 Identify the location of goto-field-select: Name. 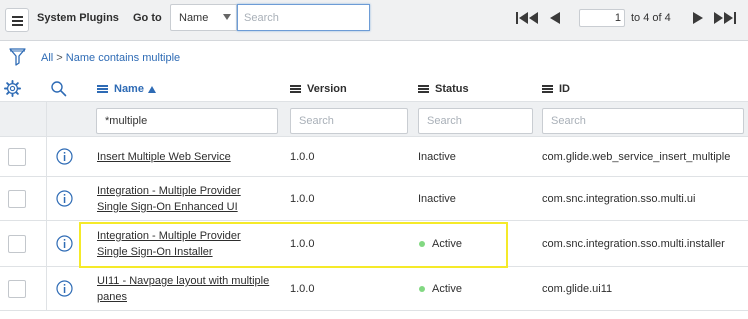
(203, 17).